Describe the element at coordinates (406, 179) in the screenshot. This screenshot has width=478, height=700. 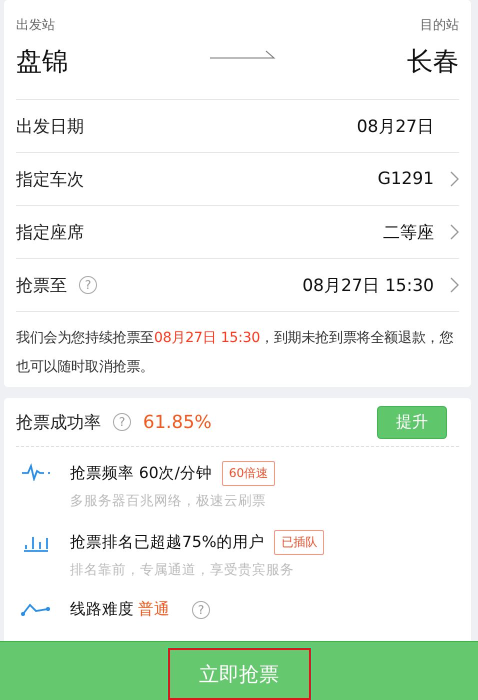
I see `row-value: G1291` at that location.